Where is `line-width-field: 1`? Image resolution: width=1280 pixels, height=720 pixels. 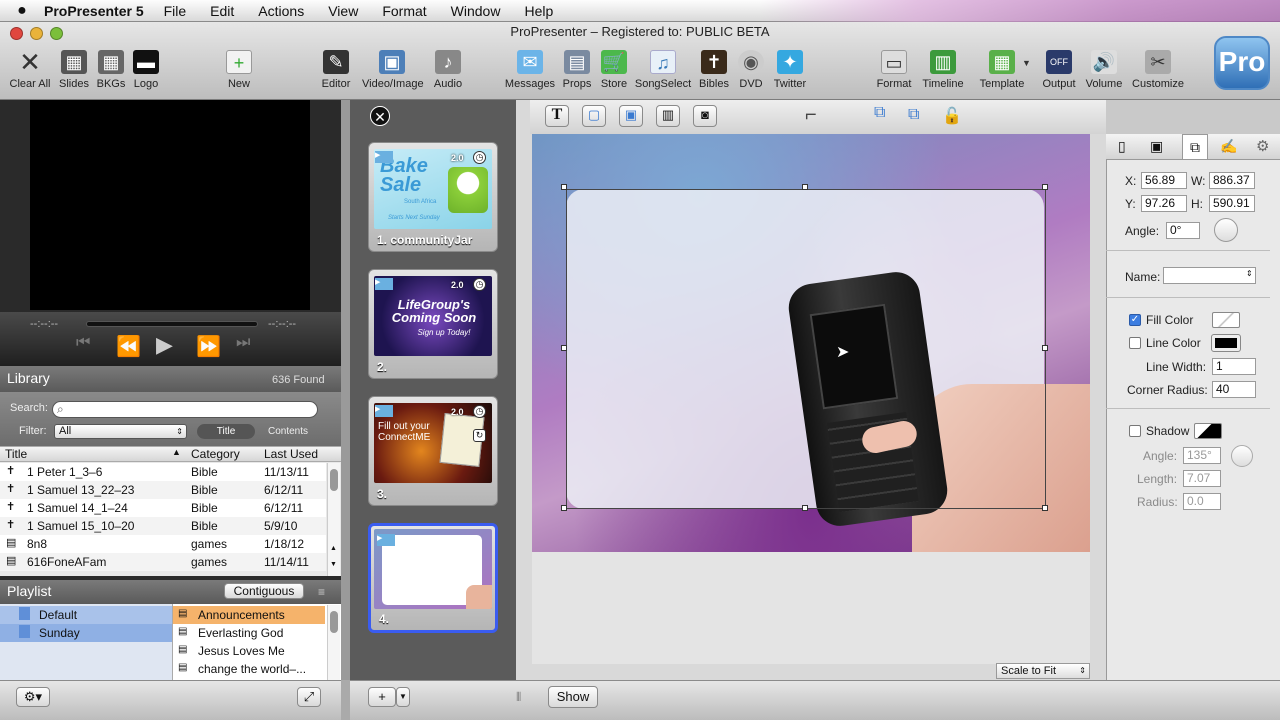 line-width-field: 1 is located at coordinates (1234, 366).